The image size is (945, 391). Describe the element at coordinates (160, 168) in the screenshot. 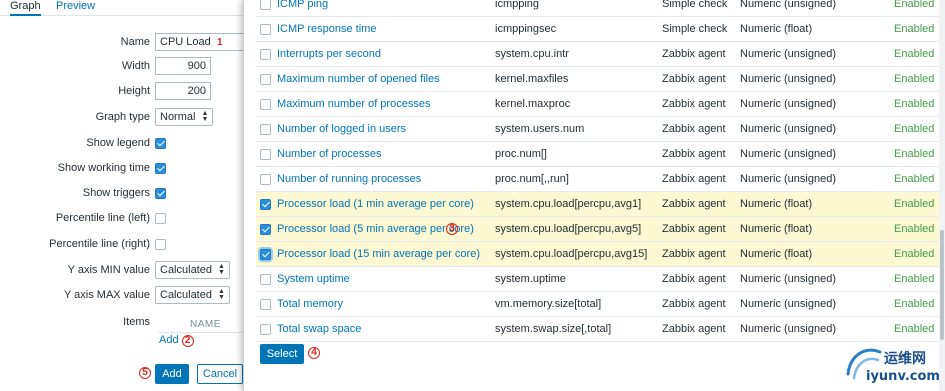

I see `show-working-time-checkbox` at that location.